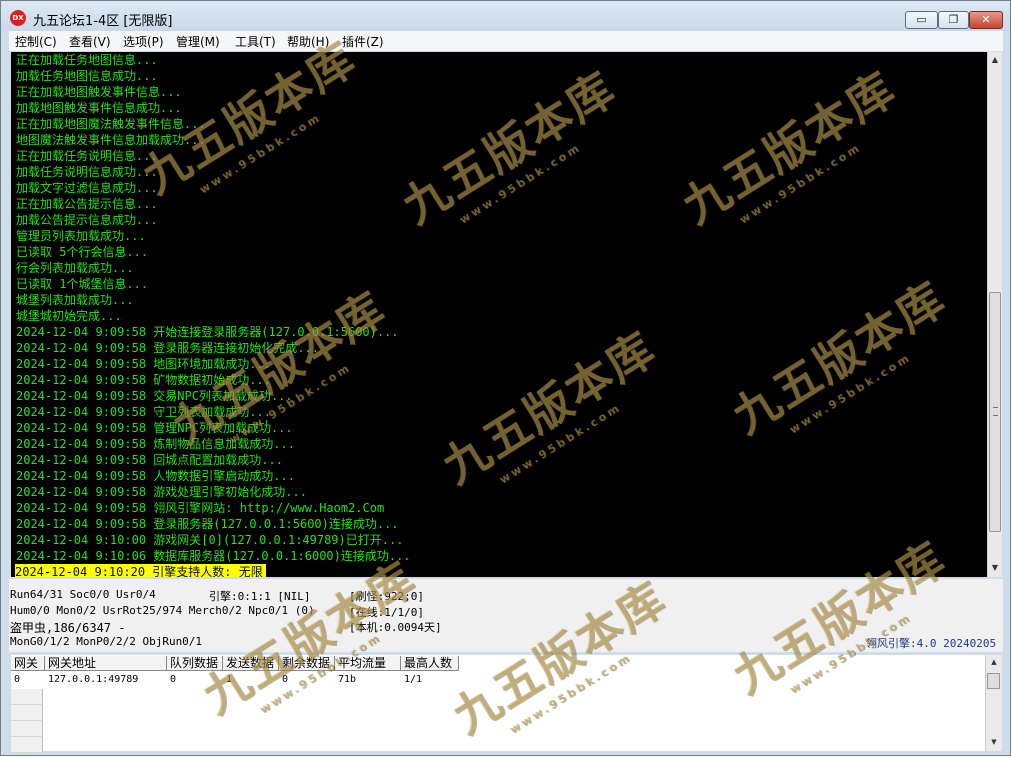 Image resolution: width=1011 pixels, height=758 pixels. I want to click on table-header: 剩余数据, so click(307, 663).